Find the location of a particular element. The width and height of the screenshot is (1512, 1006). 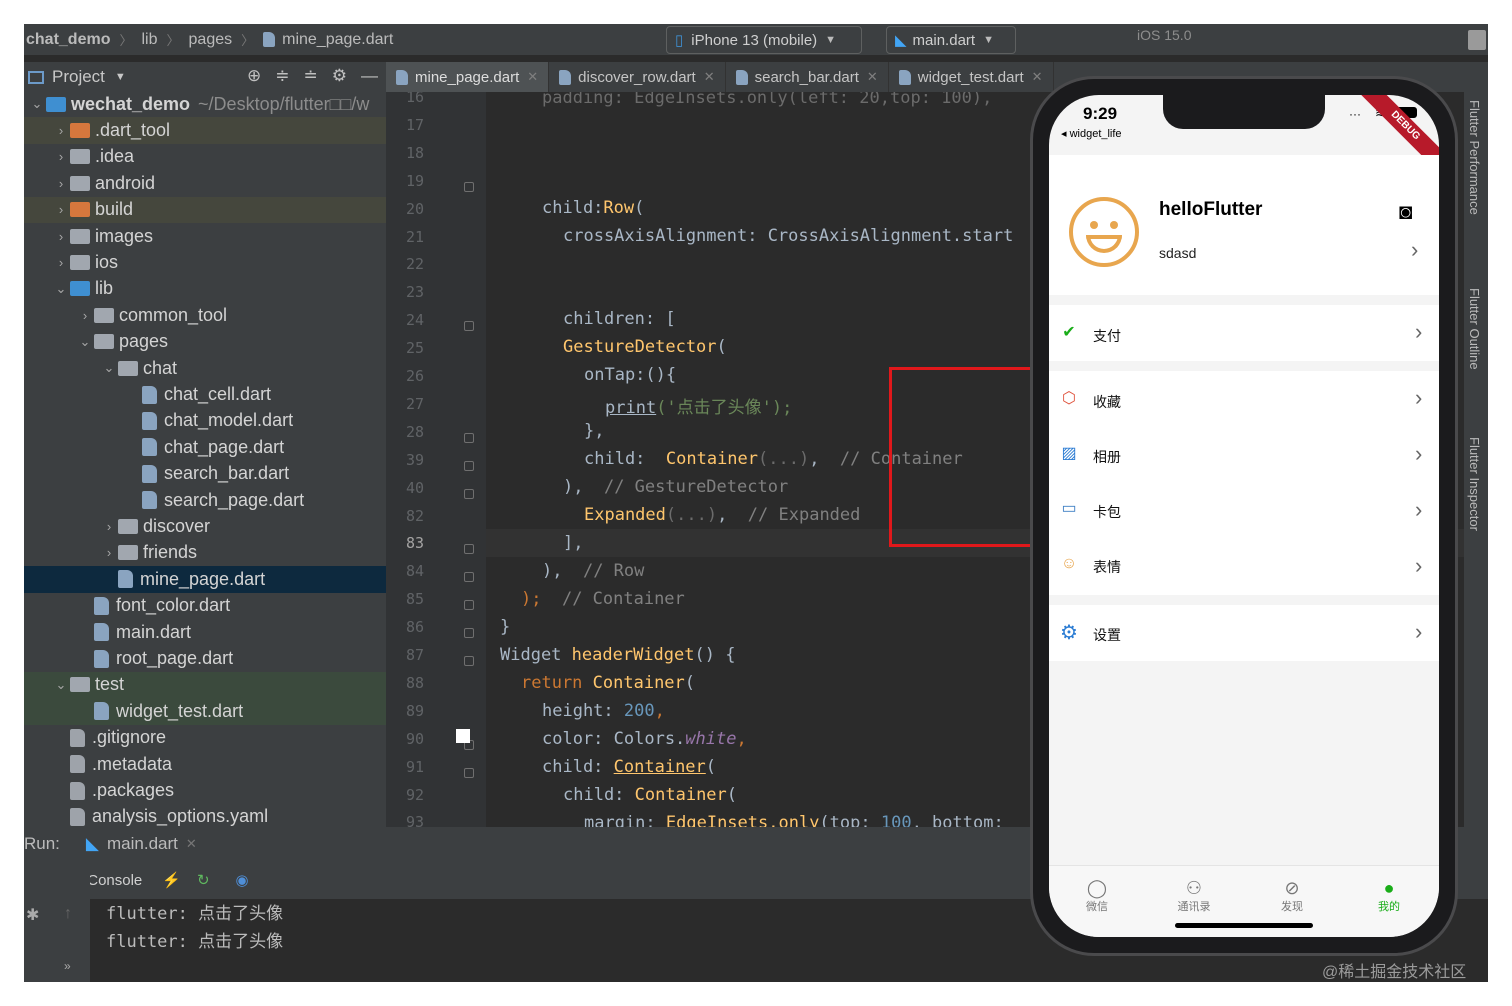

tree-item: chat_page.dart is located at coordinates (205, 447).